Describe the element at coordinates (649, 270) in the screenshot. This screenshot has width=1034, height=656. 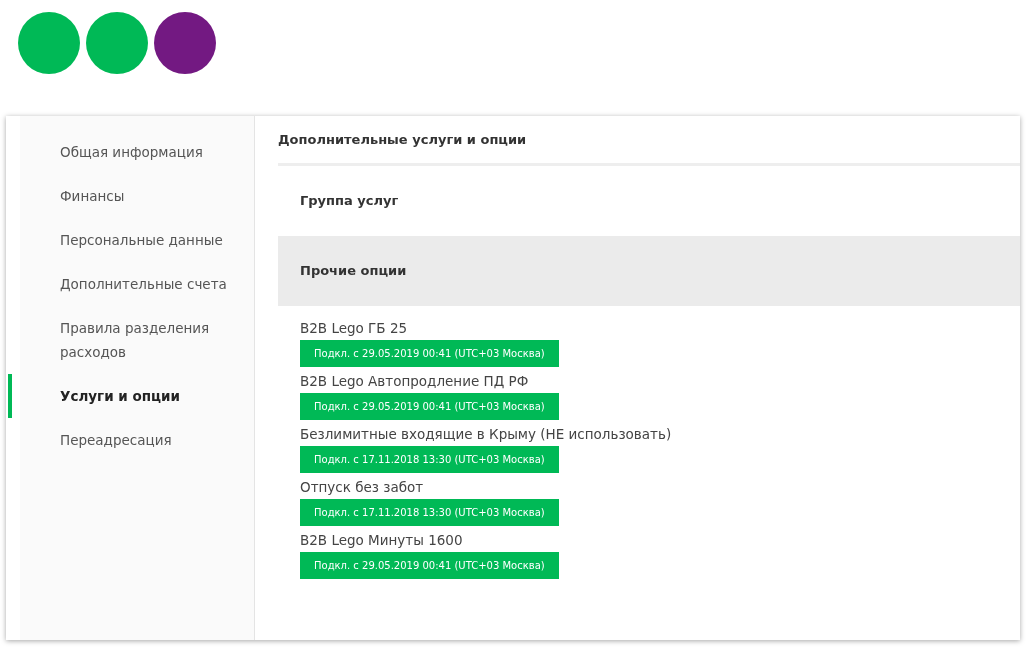
I see `group-tab: Прочие опции` at that location.